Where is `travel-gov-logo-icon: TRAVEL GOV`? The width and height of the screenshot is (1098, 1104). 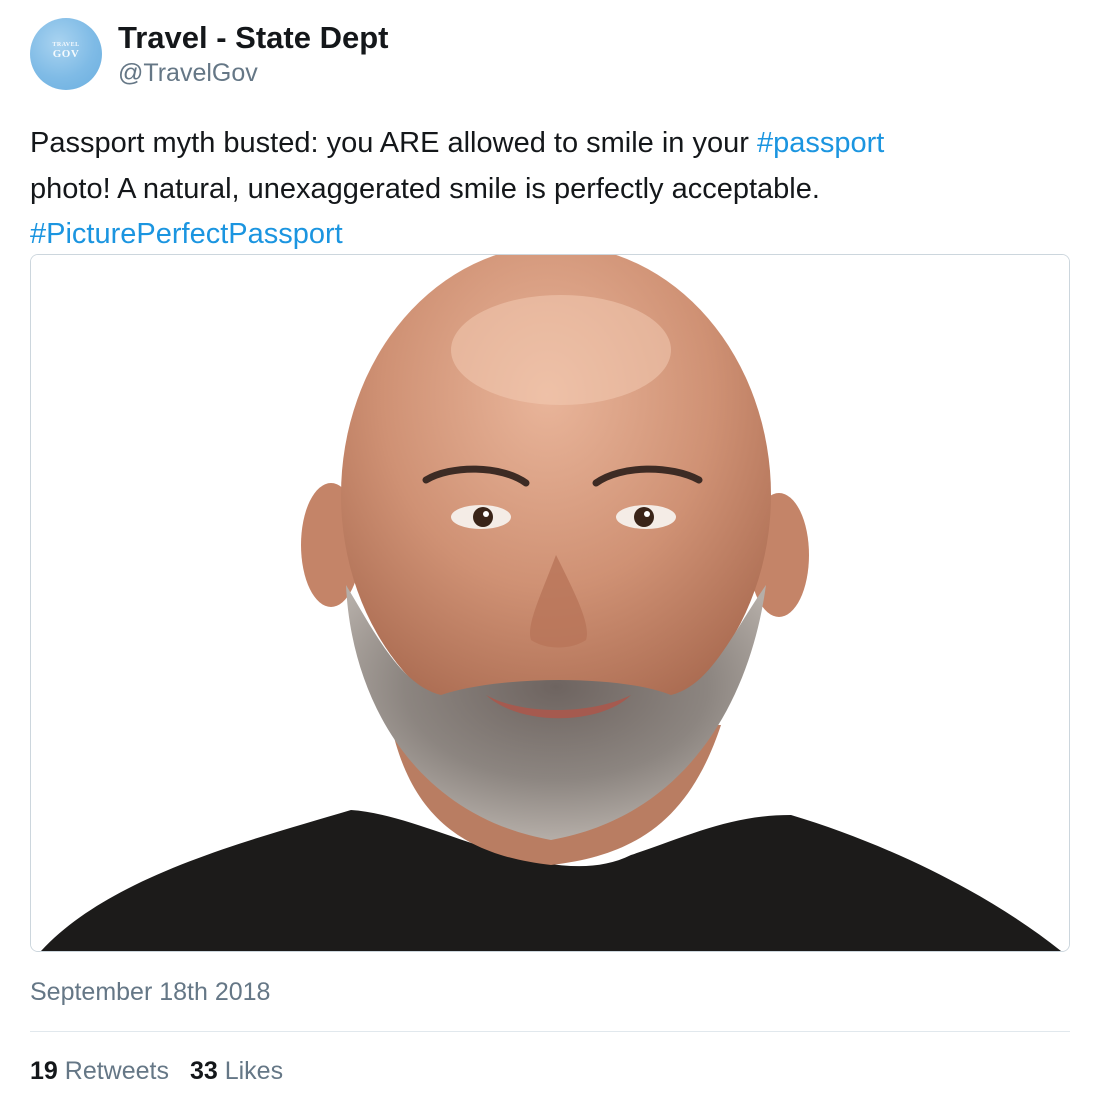 travel-gov-logo-icon: TRAVEL GOV is located at coordinates (66, 51).